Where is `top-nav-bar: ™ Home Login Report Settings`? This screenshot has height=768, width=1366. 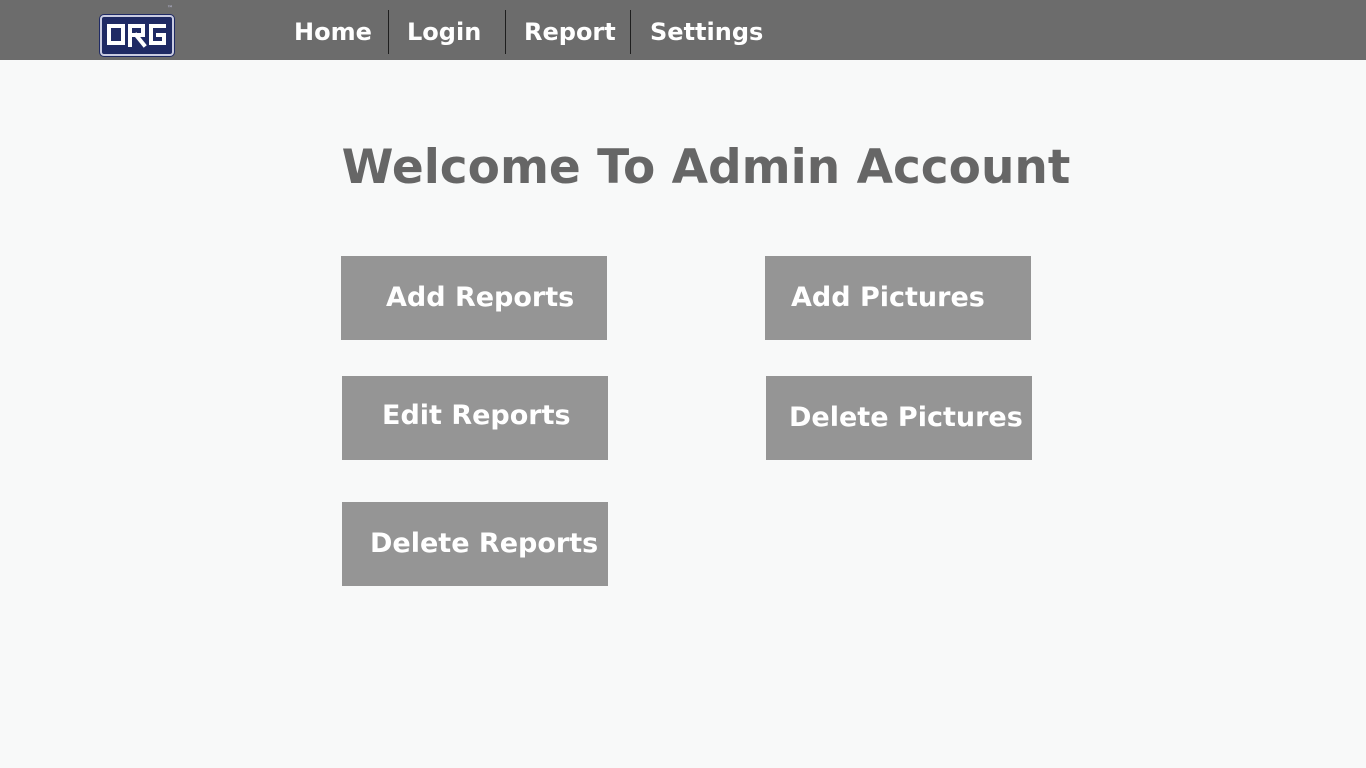
top-nav-bar: ™ Home Login Report Settings is located at coordinates (683, 30).